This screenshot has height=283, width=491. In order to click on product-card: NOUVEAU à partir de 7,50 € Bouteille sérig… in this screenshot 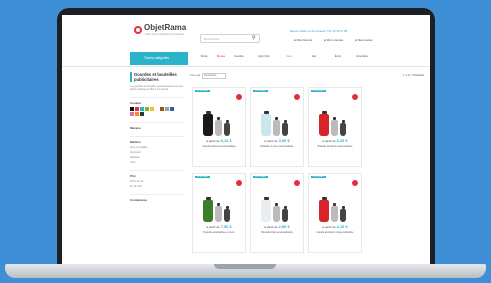, I will do `click(219, 213)`.